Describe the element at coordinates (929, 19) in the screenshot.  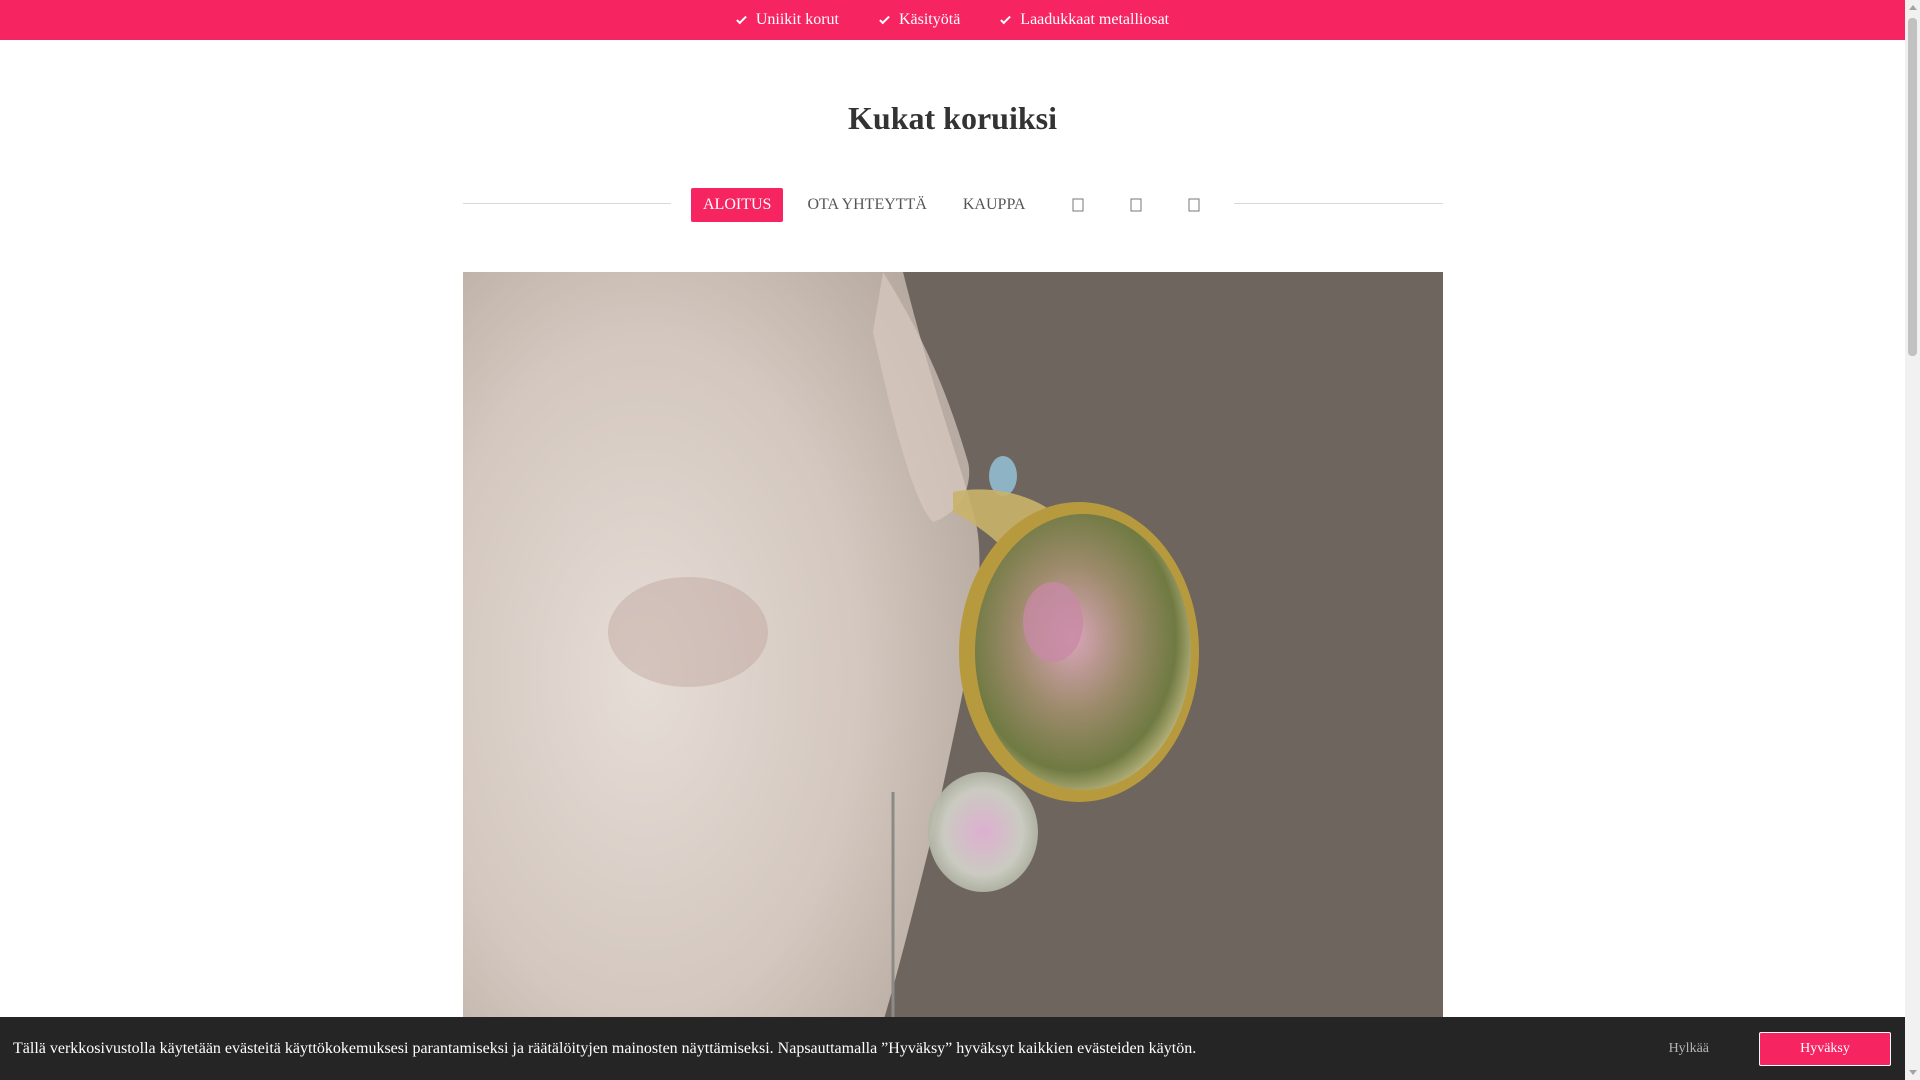
I see `usp-label: Käsityötä` at that location.